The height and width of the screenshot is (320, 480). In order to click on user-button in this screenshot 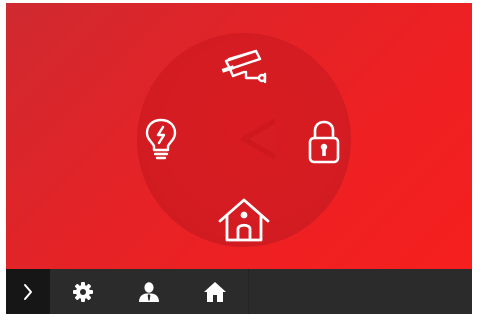, I will do `click(149, 291)`.